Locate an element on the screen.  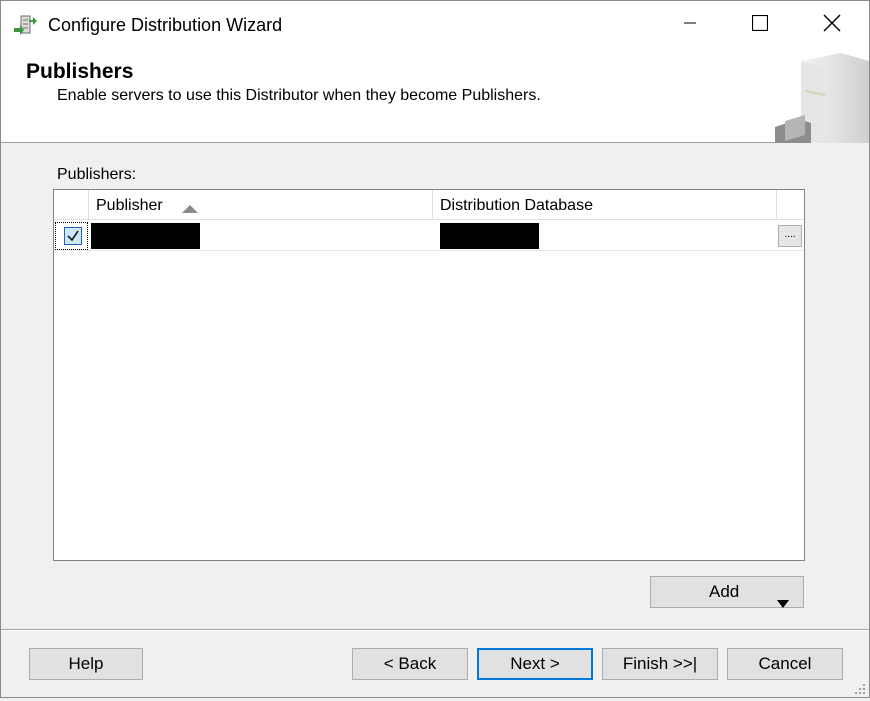
wizard-app-icon is located at coordinates (26, 25).